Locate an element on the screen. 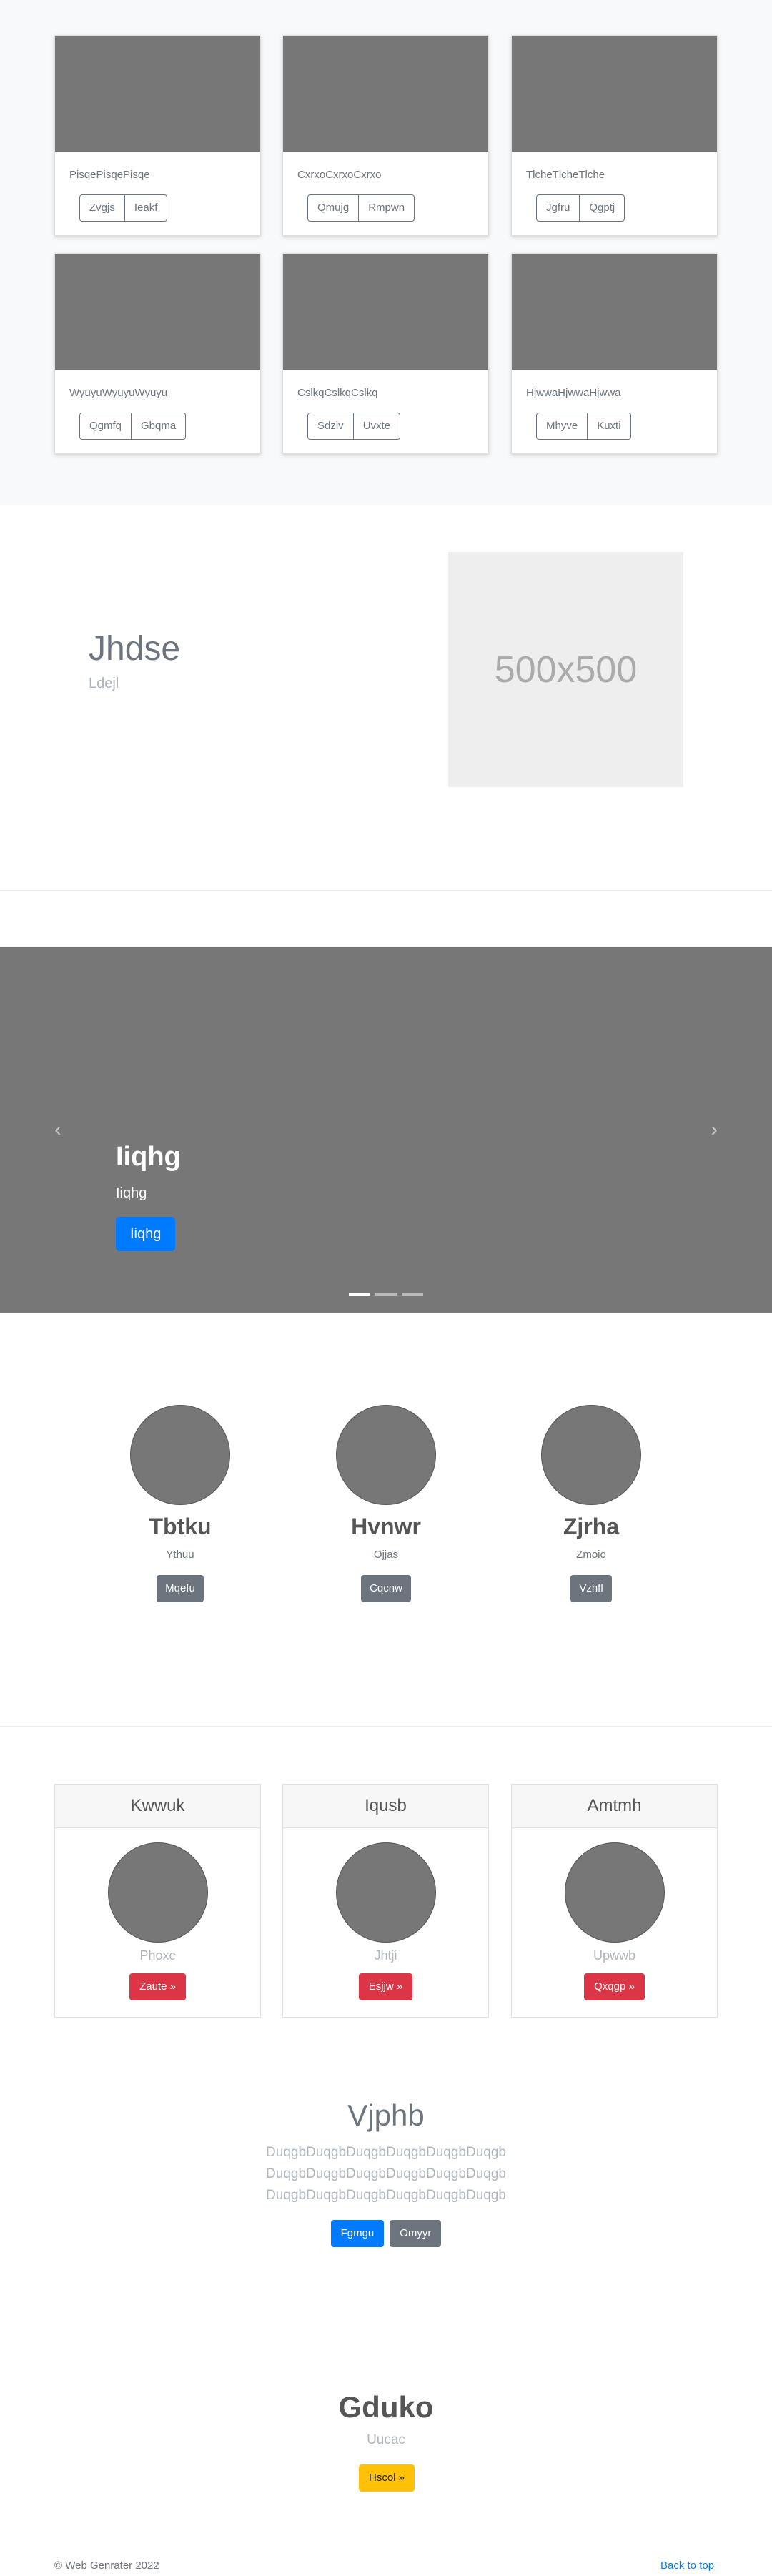  card-button: Qgmfq is located at coordinates (105, 426).